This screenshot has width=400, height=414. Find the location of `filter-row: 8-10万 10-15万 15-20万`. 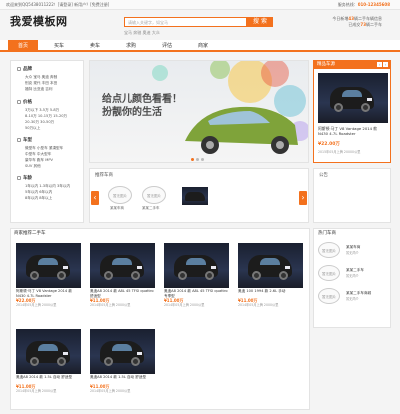

filter-row: 8-10万 10-15万 15-20万 is located at coordinates (42, 116).